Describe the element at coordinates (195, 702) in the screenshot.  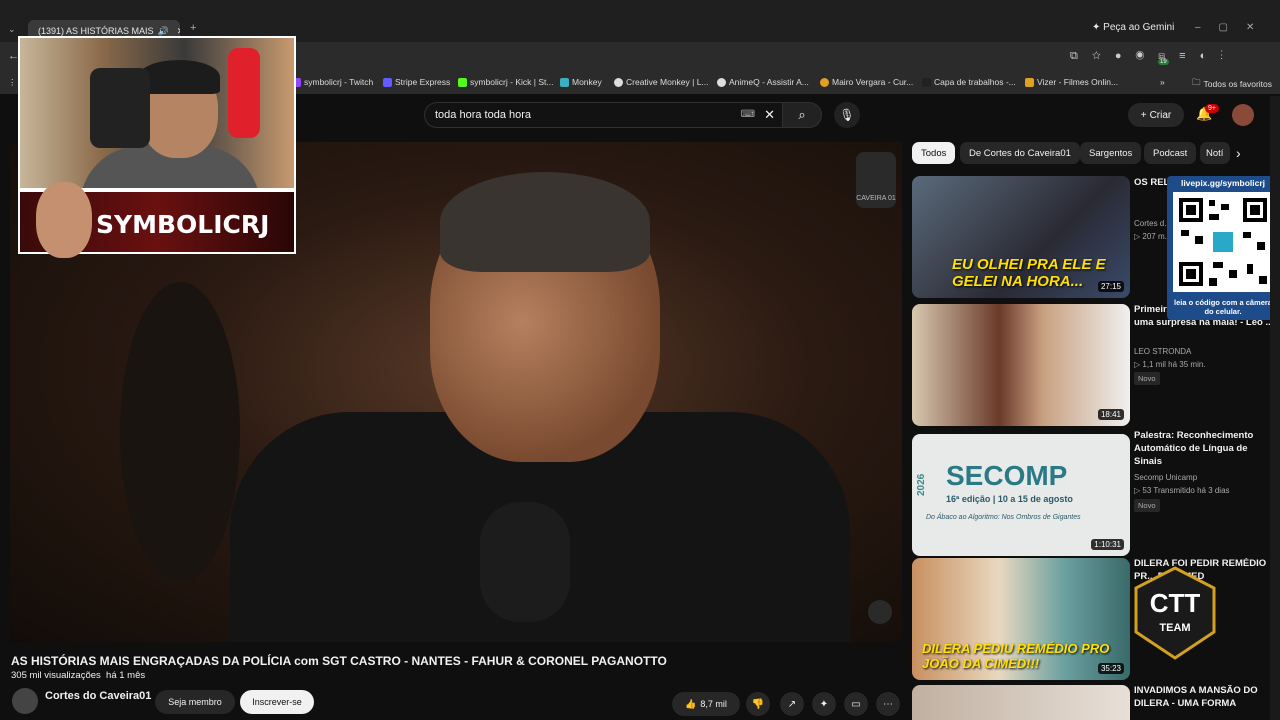
I see `join-button: Seja membro` at that location.